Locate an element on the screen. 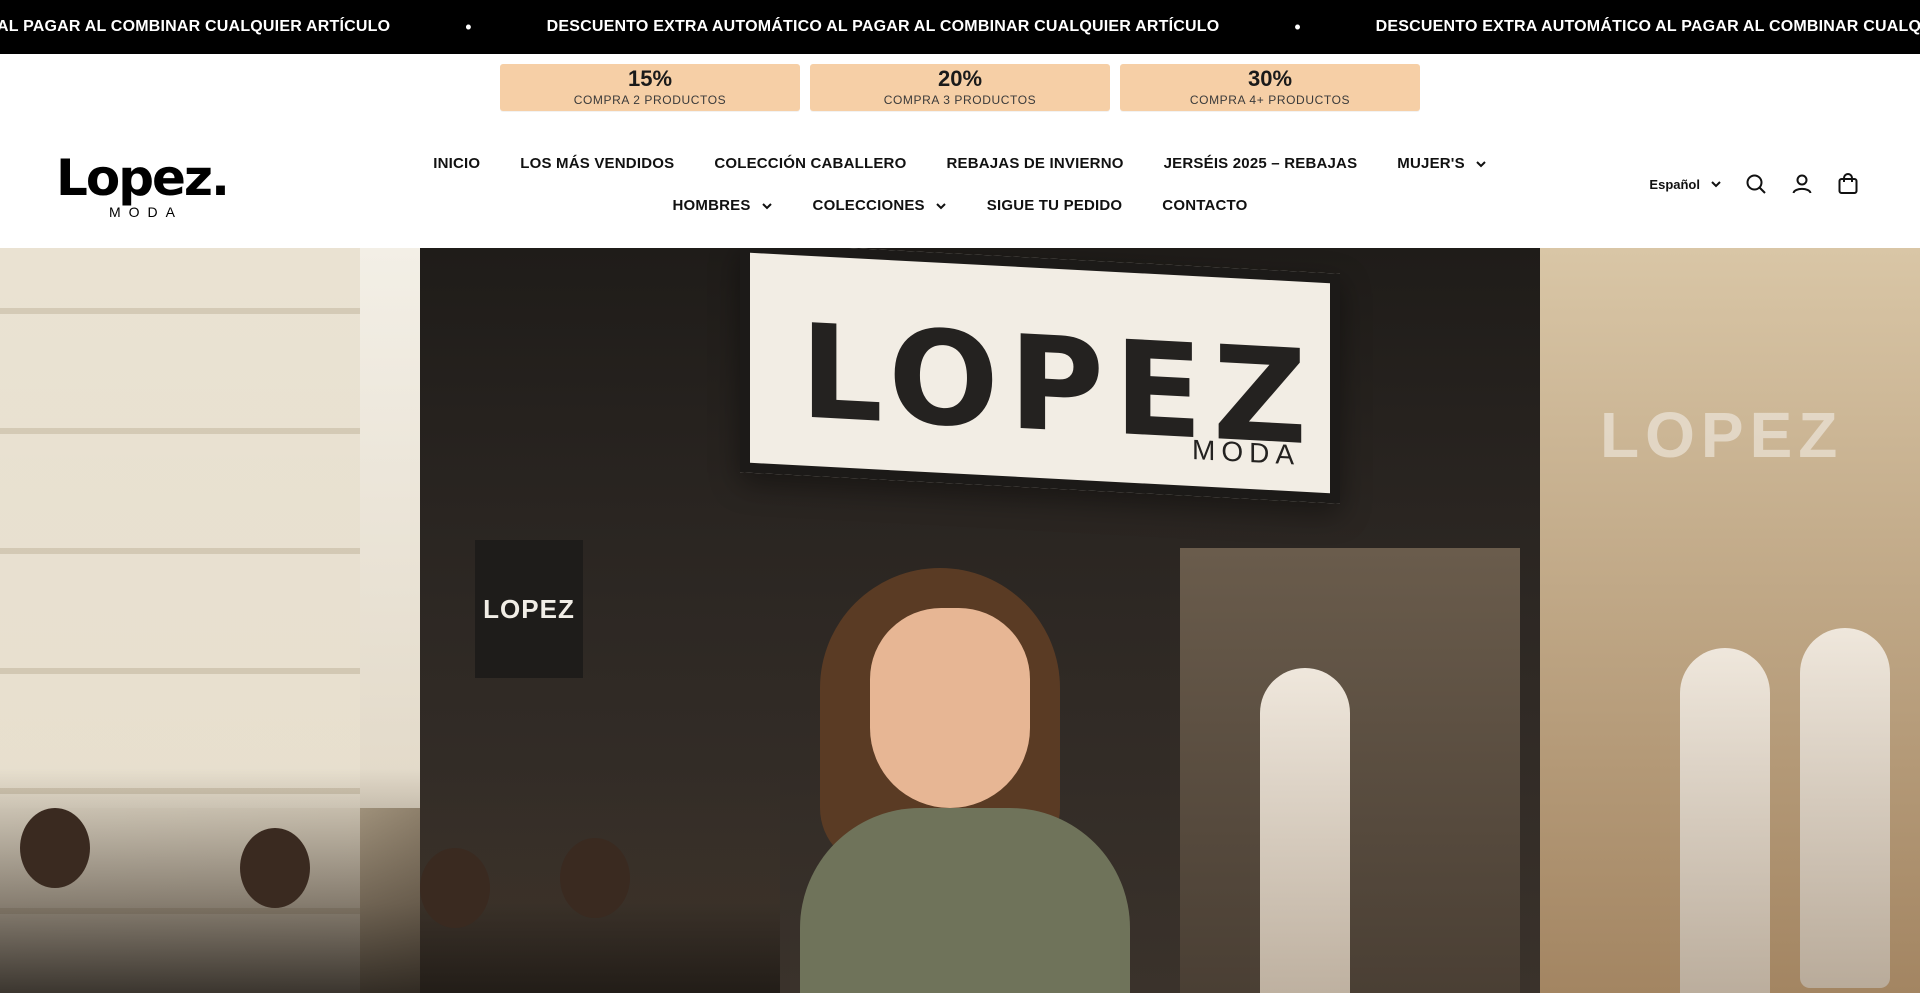  nav-item-mujers: MUJER'S is located at coordinates (1441, 163).